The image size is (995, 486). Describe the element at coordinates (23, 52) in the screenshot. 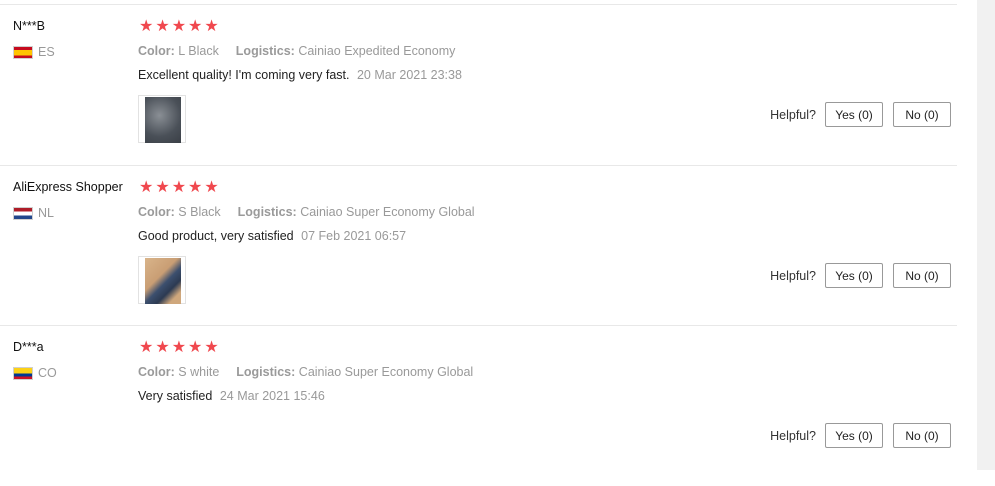

I see `spain-flag-icon` at that location.